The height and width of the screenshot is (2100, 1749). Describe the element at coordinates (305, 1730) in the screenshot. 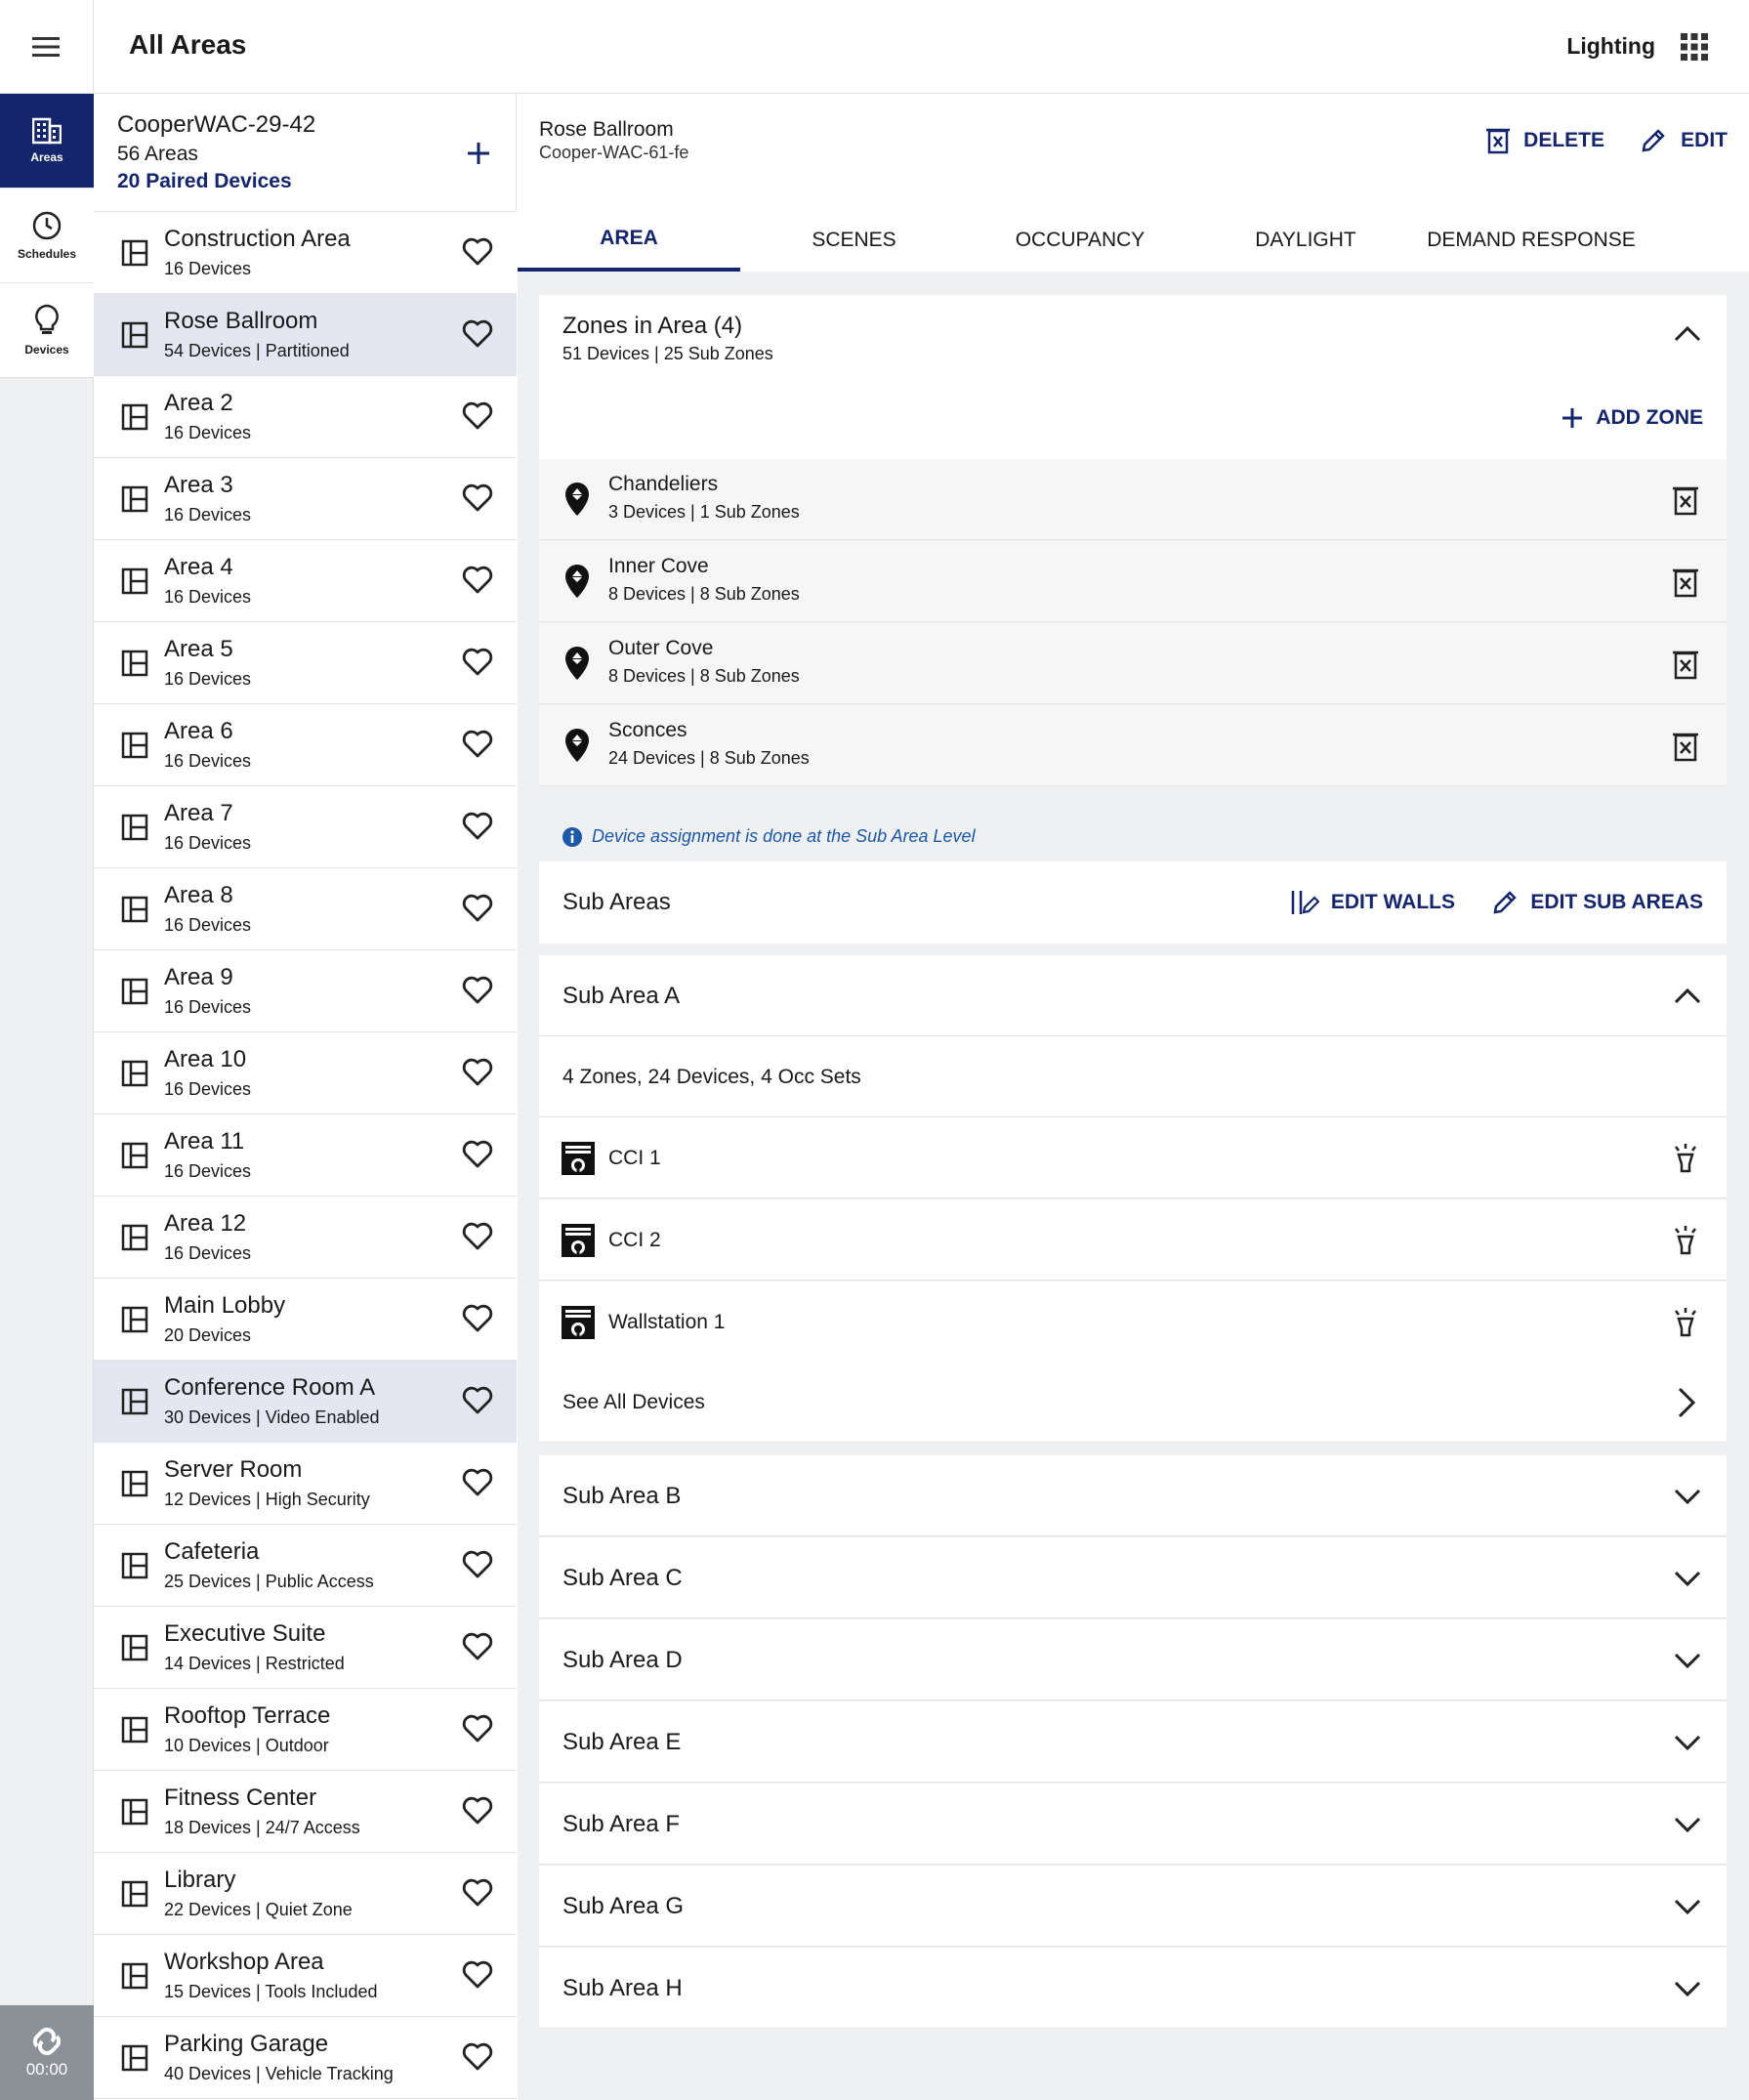

I see `area-list-item: Rooftop Terrace 10 Devices | Outdoor` at that location.